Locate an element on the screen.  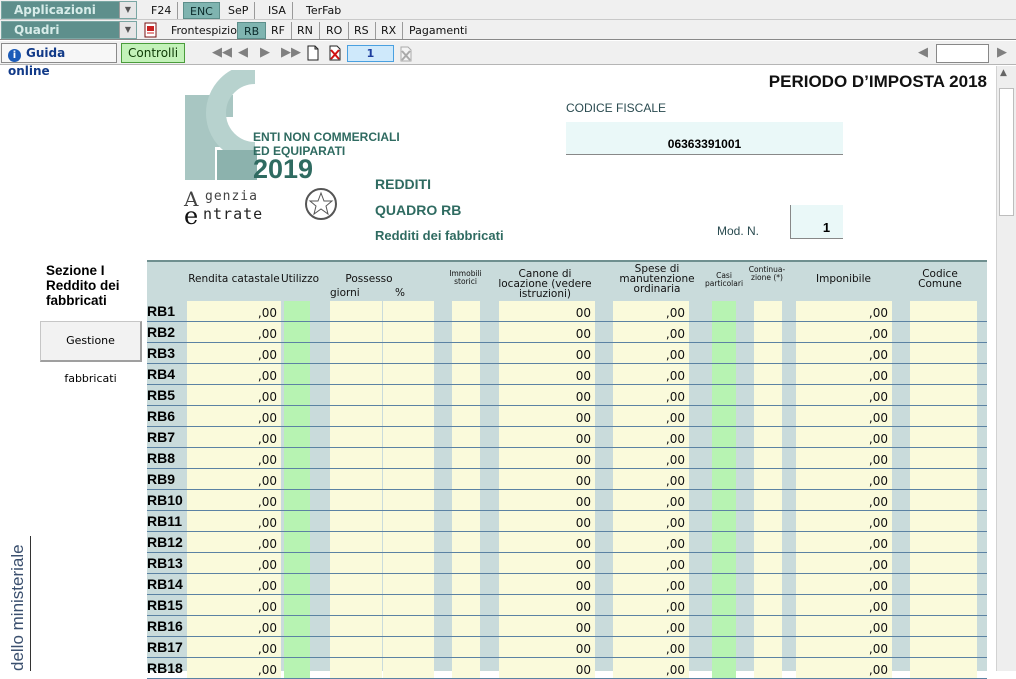
tab-rf: RF is located at coordinates (278, 30).